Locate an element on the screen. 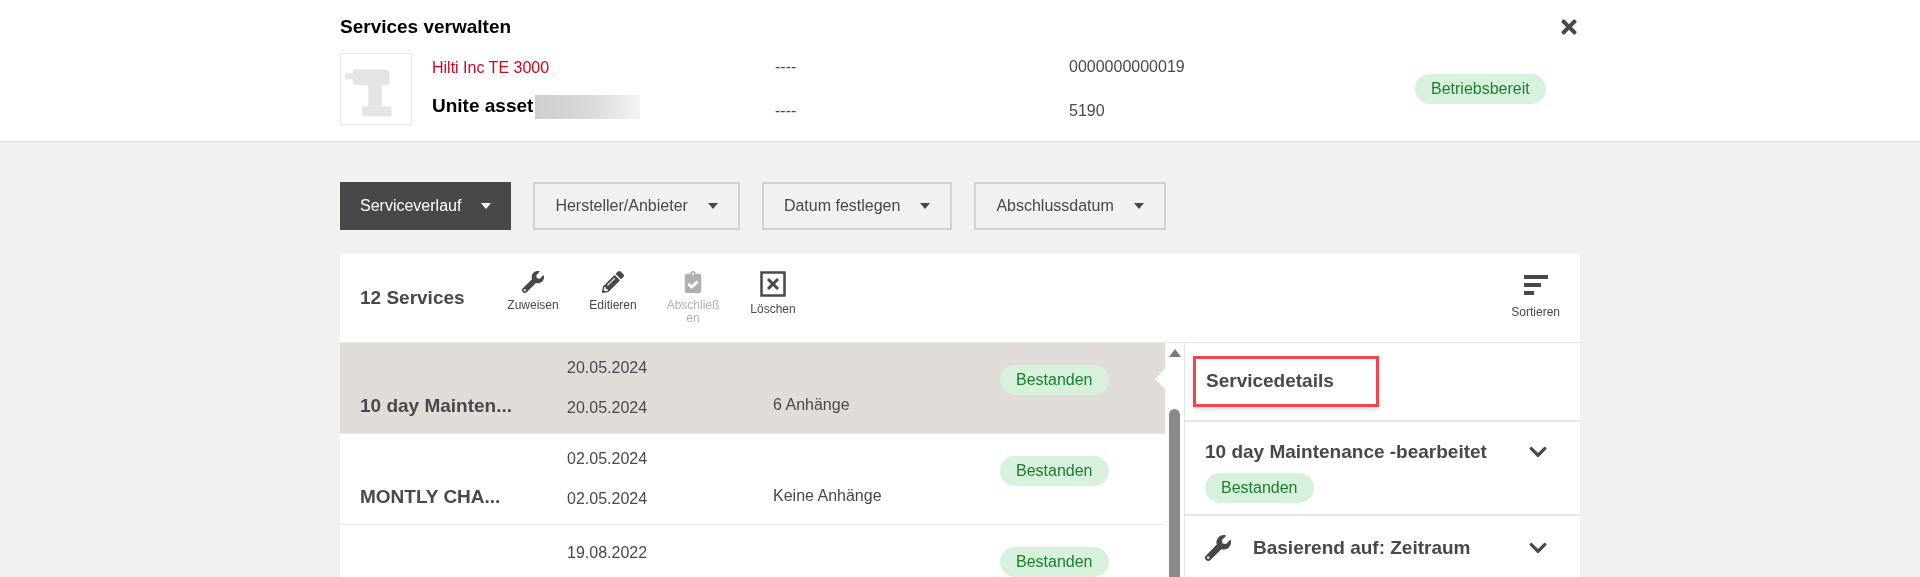 This screenshot has width=1920, height=577. toolbar-button: Löschen is located at coordinates (773, 298).